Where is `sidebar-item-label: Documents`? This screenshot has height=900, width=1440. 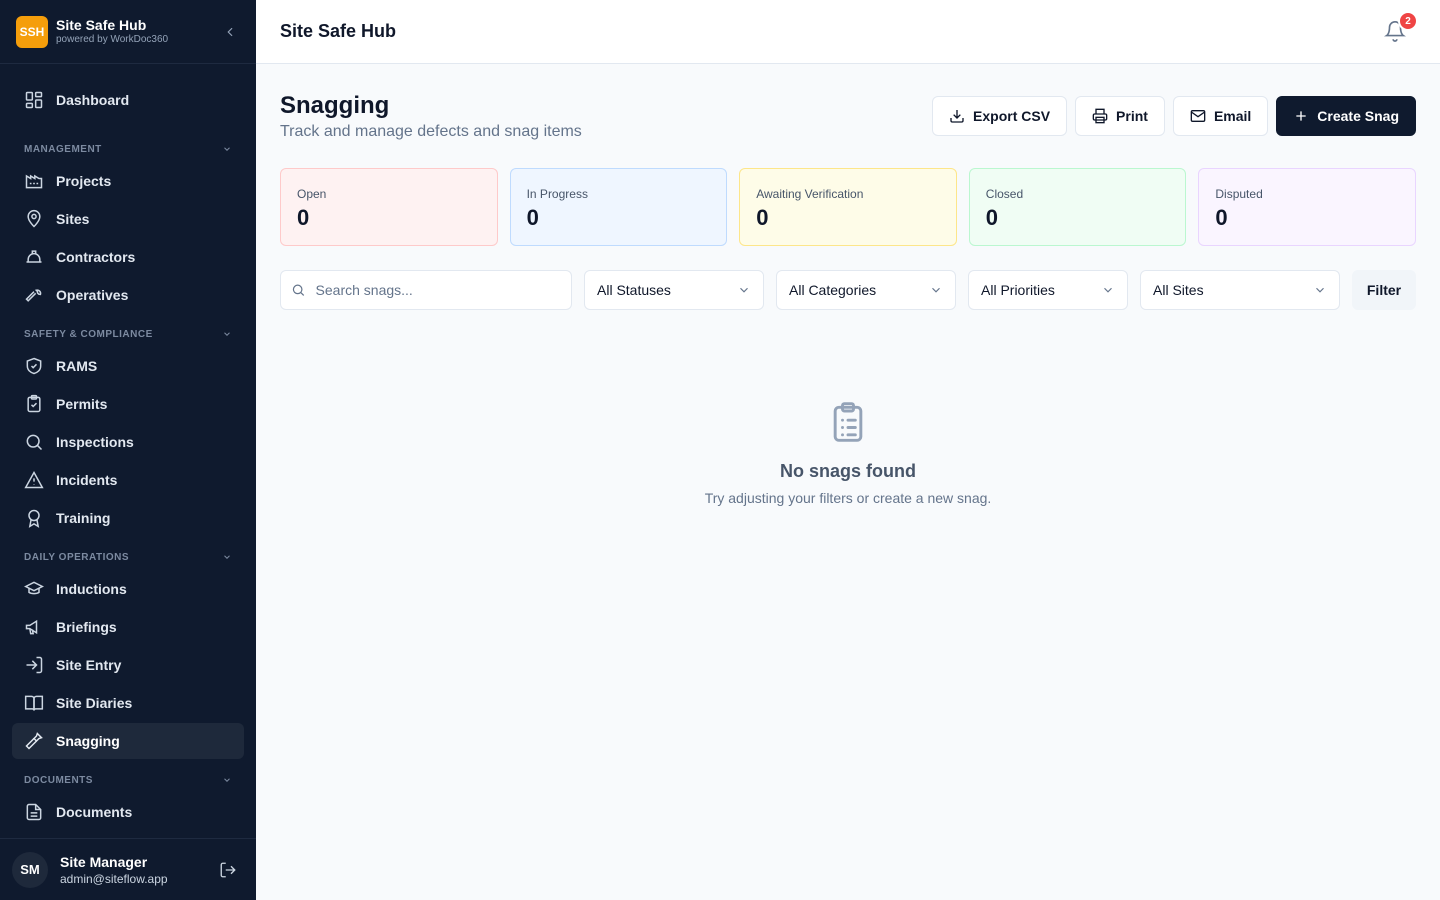 sidebar-item-label: Documents is located at coordinates (94, 812).